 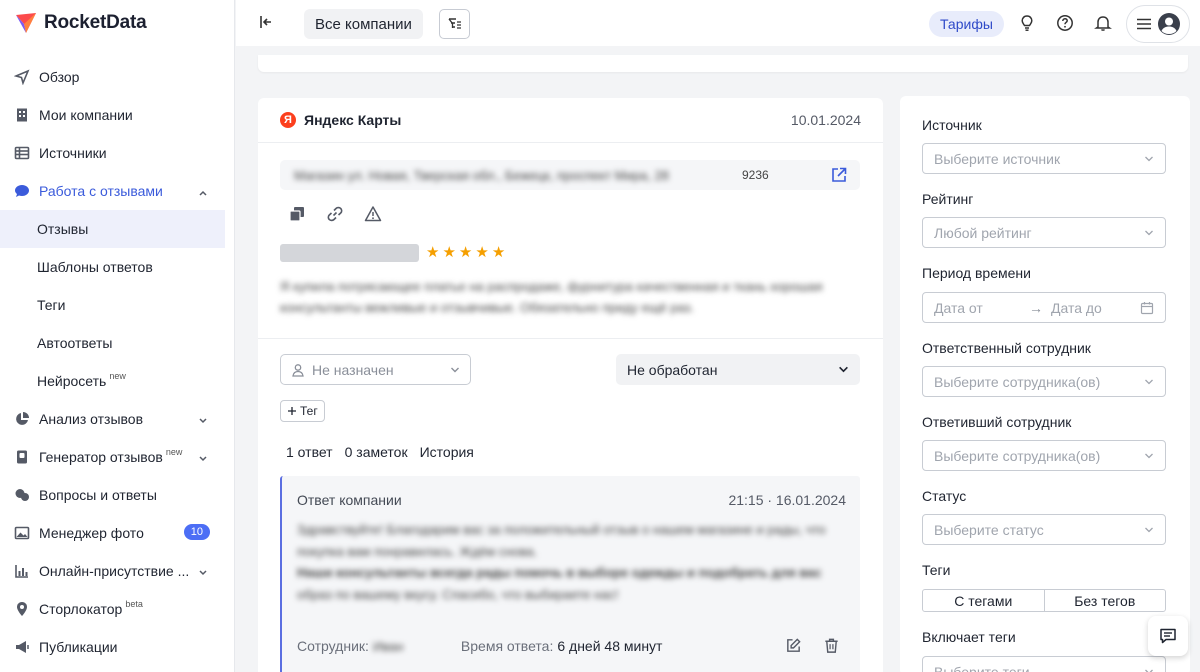 I want to click on chat-icon, so click(x=1168, y=636).